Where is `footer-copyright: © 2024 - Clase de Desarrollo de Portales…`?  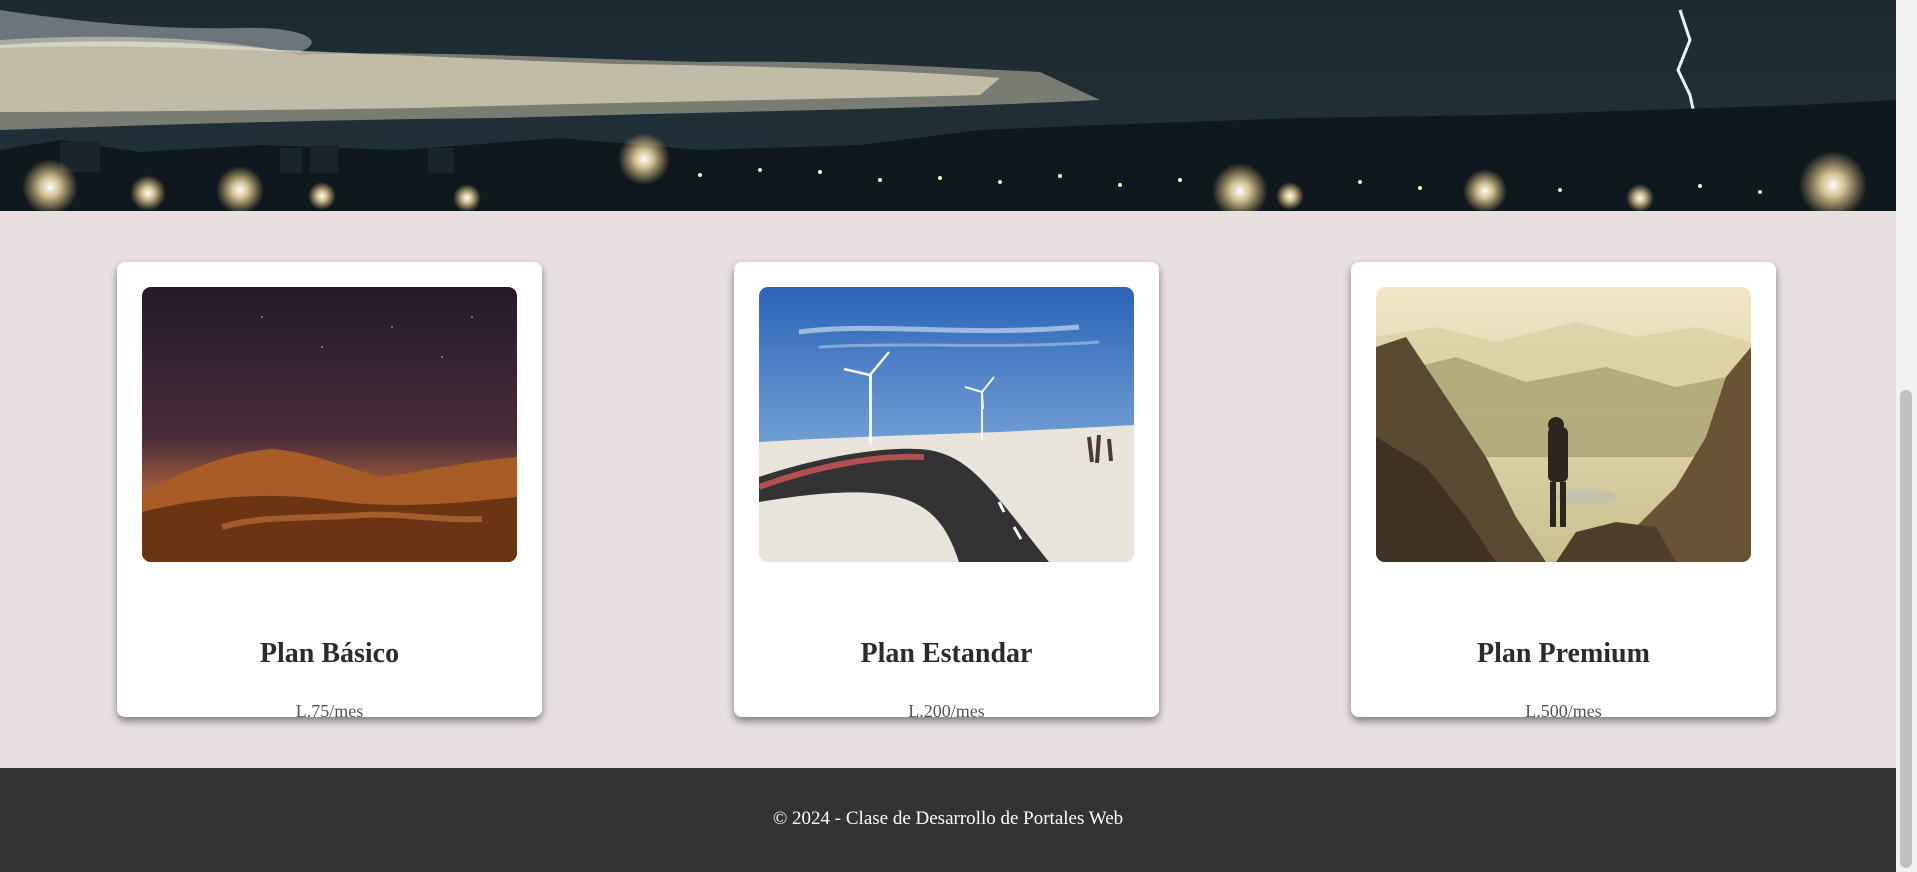 footer-copyright: © 2024 - Clase de Desarrollo de Portales… is located at coordinates (948, 818).